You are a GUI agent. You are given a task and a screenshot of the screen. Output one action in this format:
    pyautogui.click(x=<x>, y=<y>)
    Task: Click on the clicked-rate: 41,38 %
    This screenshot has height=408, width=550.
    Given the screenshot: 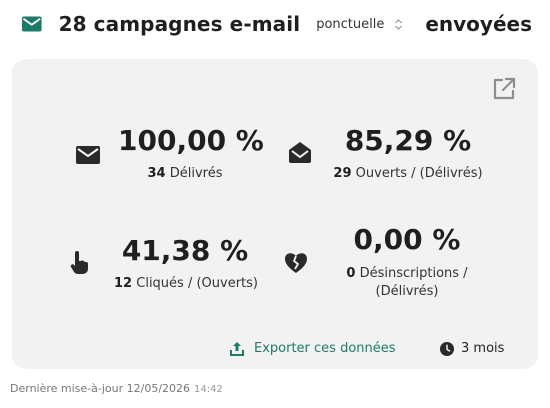 What is the action you would take?
    pyautogui.click(x=185, y=250)
    